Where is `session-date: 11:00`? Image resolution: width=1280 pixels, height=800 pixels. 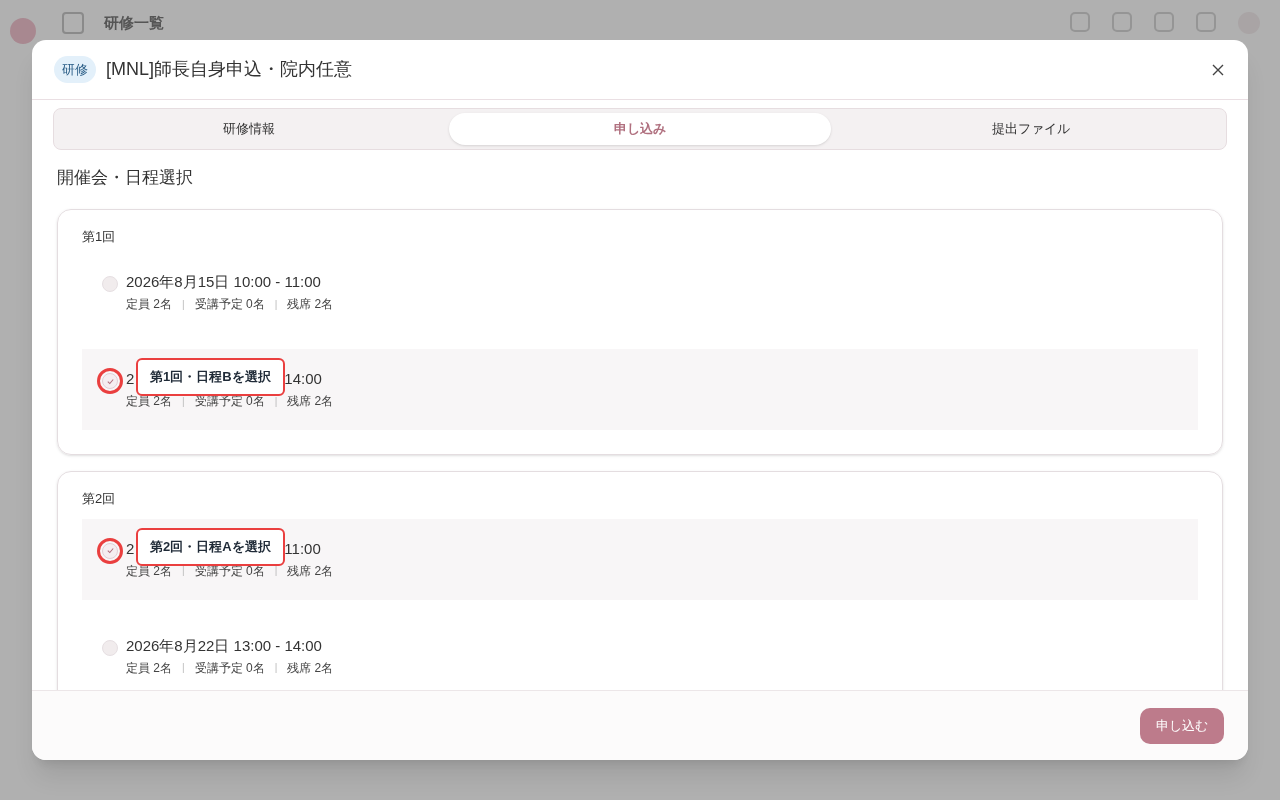
session-date: 11:00 is located at coordinates (302, 548).